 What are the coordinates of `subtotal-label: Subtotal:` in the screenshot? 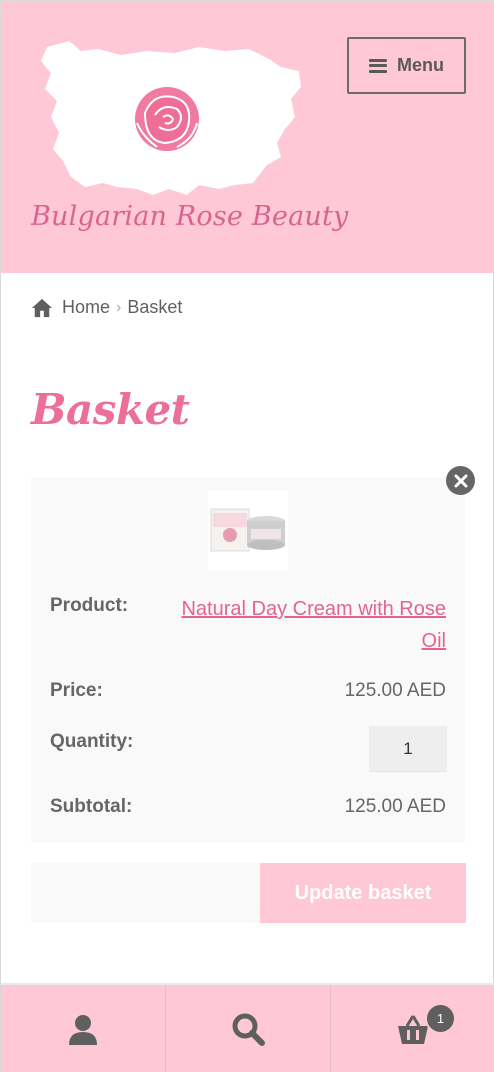 It's located at (91, 806).